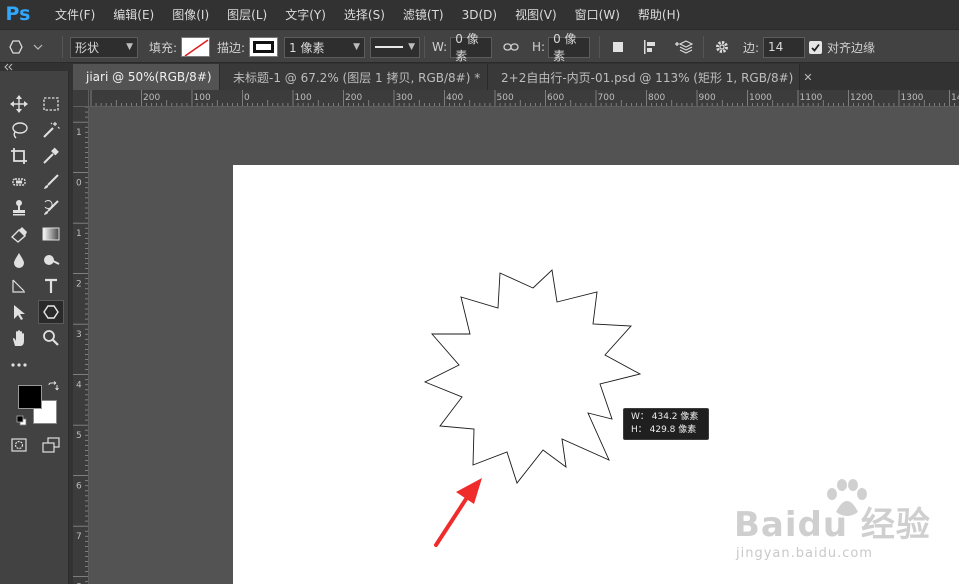 This screenshot has height=584, width=959. I want to click on watermark-brand: Baidu 经验, so click(832, 525).